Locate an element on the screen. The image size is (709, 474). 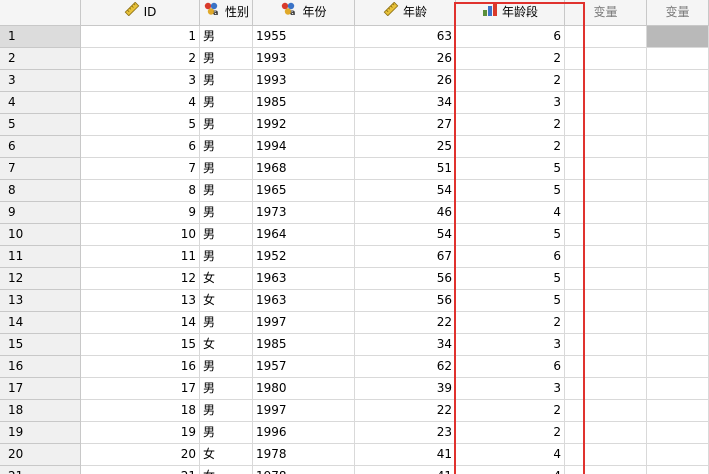
active-empty-cell is located at coordinates (678, 37).